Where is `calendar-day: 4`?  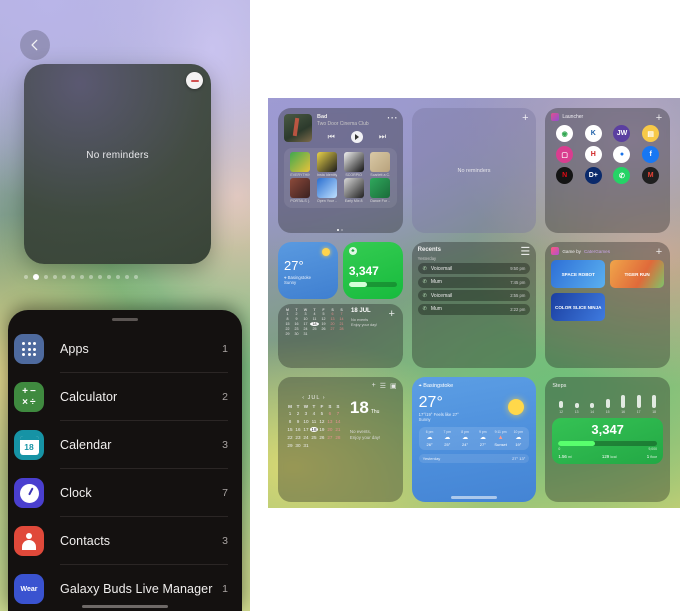 calendar-day: 4 is located at coordinates (314, 413).